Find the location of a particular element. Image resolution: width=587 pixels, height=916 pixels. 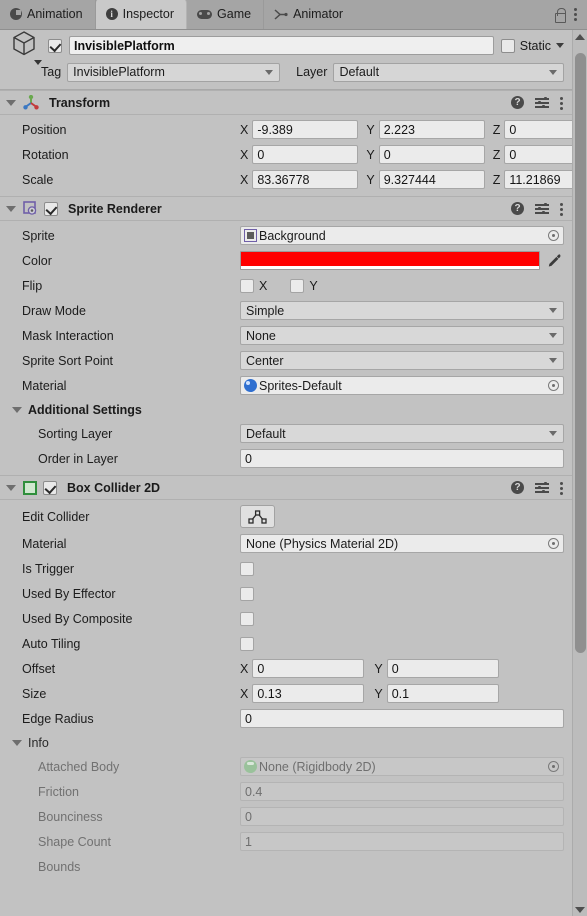

position-z-input: 0 is located at coordinates (538, 129).